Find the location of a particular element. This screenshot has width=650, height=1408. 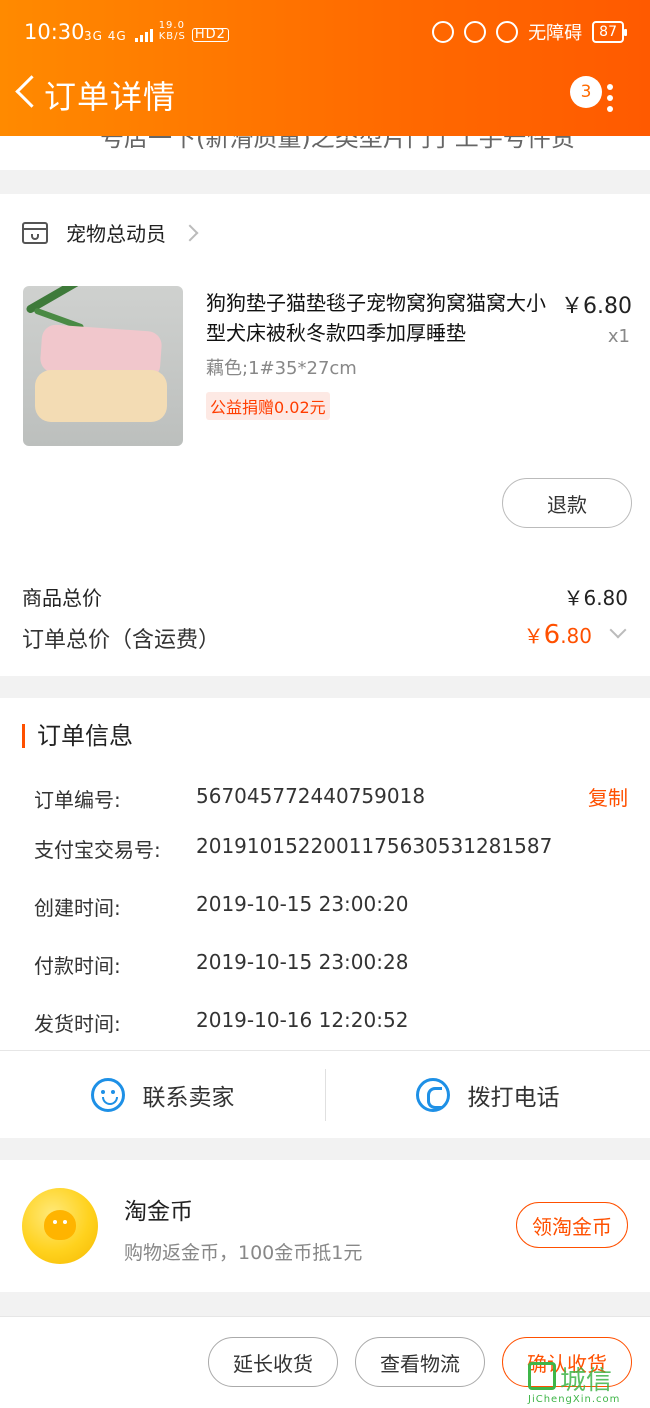

watermark-subtext: JiChengXin.com is located at coordinates (574, 1399).